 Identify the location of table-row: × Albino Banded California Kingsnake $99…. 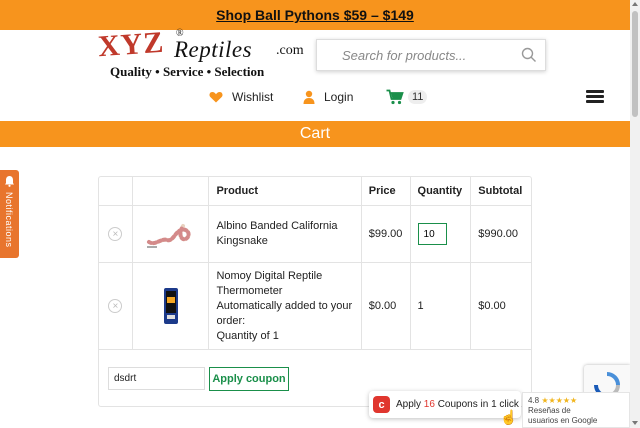
(315, 234).